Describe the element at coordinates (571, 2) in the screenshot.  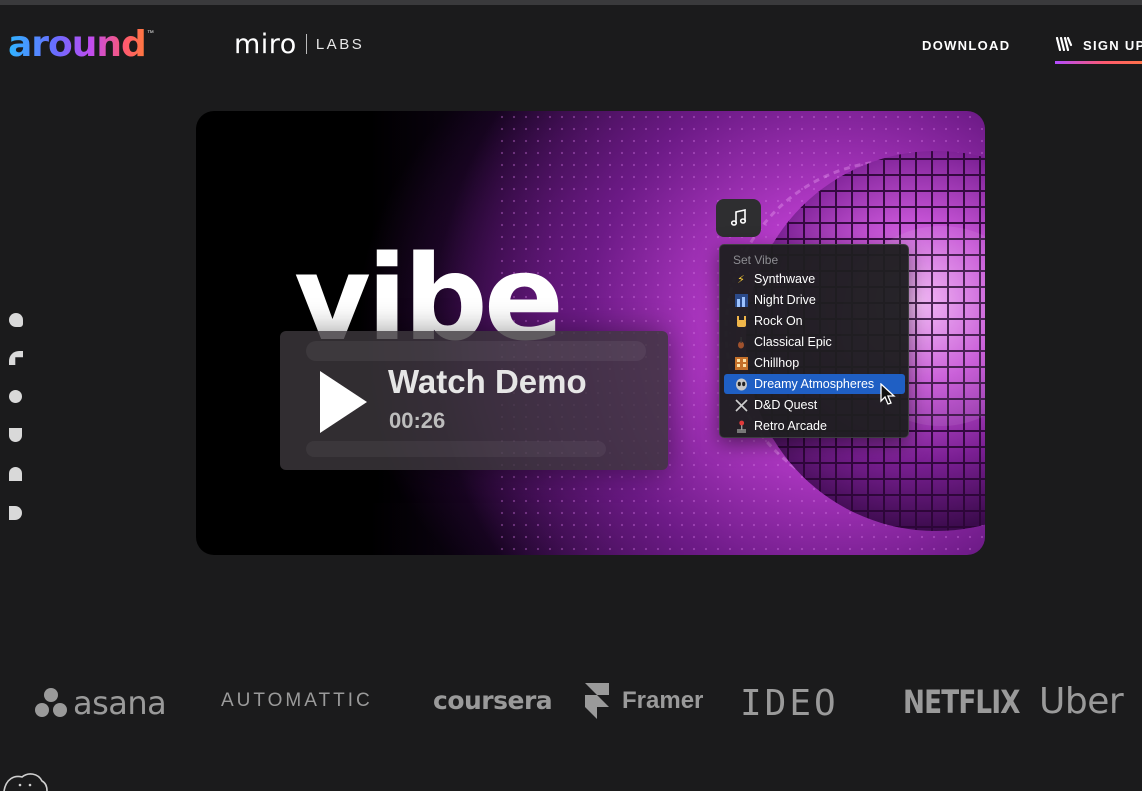
I see `top-edge-bar` at that location.